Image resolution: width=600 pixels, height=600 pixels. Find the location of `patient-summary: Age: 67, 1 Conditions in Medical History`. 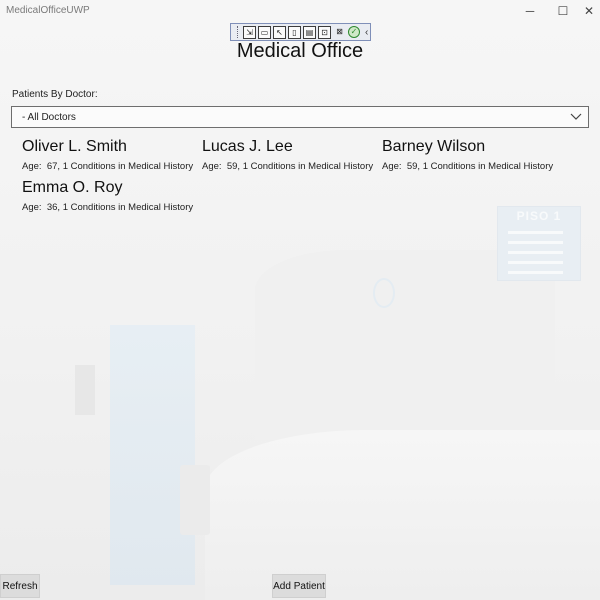

patient-summary: Age: 67, 1 Conditions in Medical History is located at coordinates (107, 166).